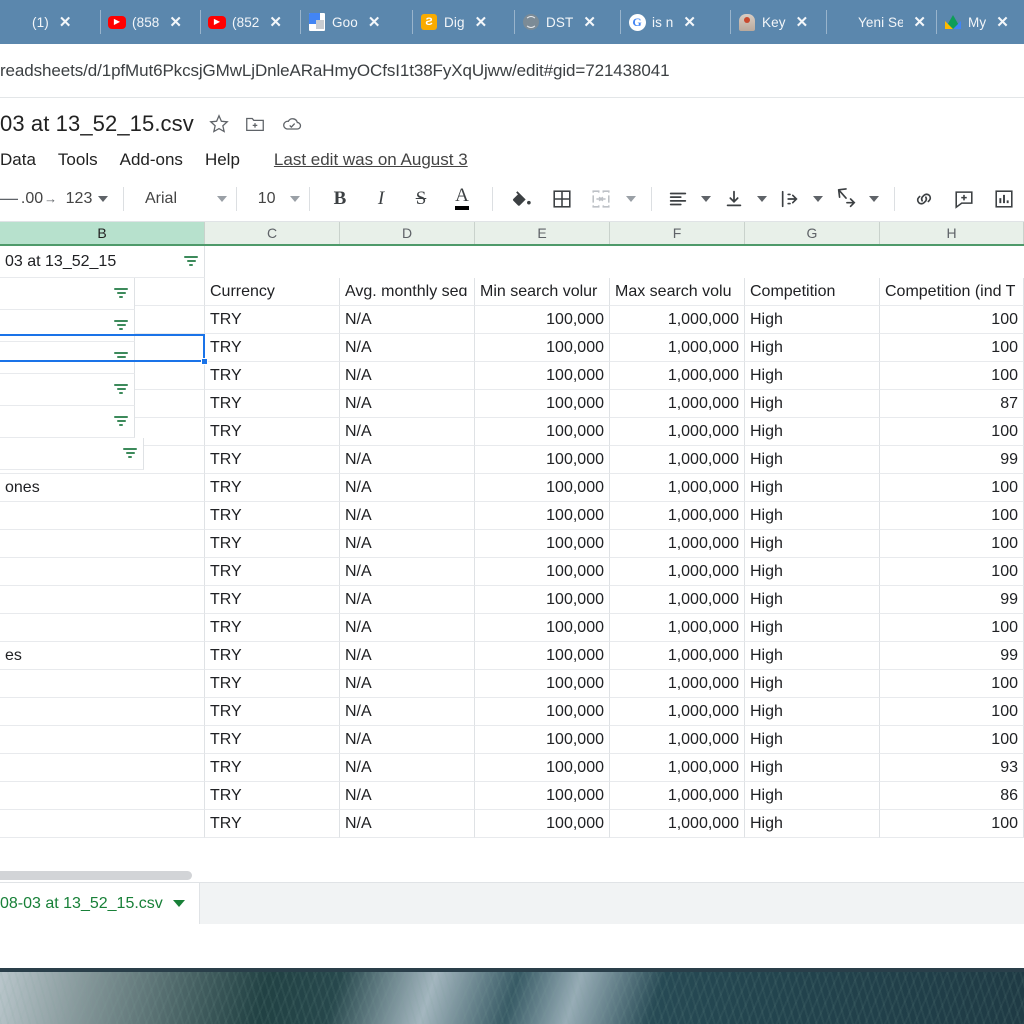 Image resolution: width=1024 pixels, height=1024 pixels. I want to click on cell-D2: N/A, so click(407, 348).